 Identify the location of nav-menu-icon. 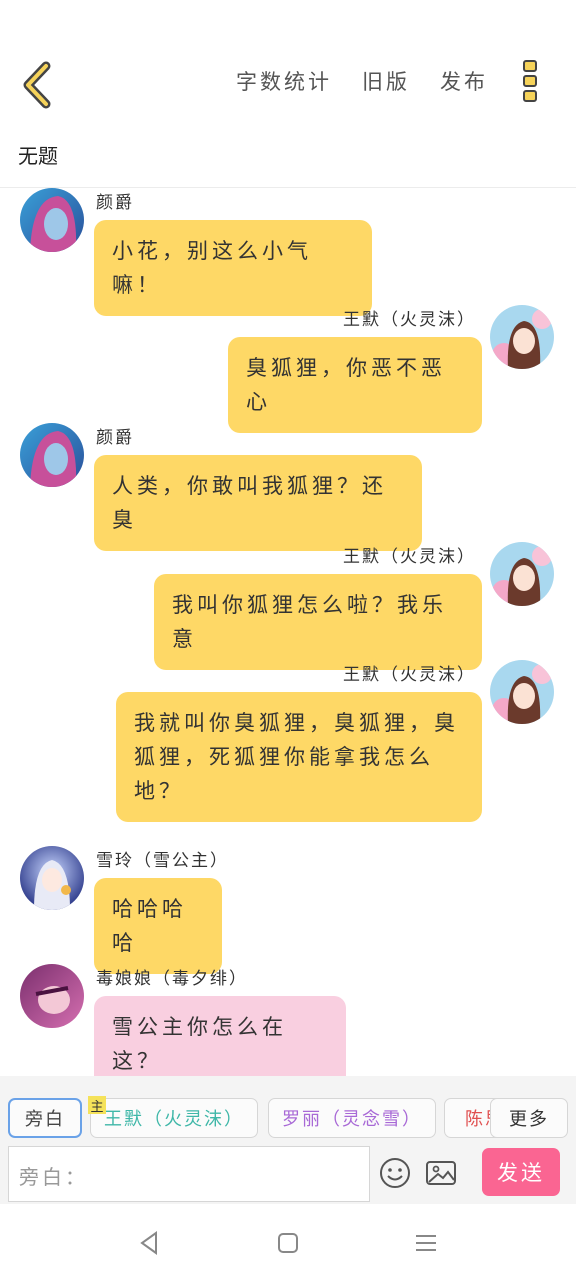
(426, 1243).